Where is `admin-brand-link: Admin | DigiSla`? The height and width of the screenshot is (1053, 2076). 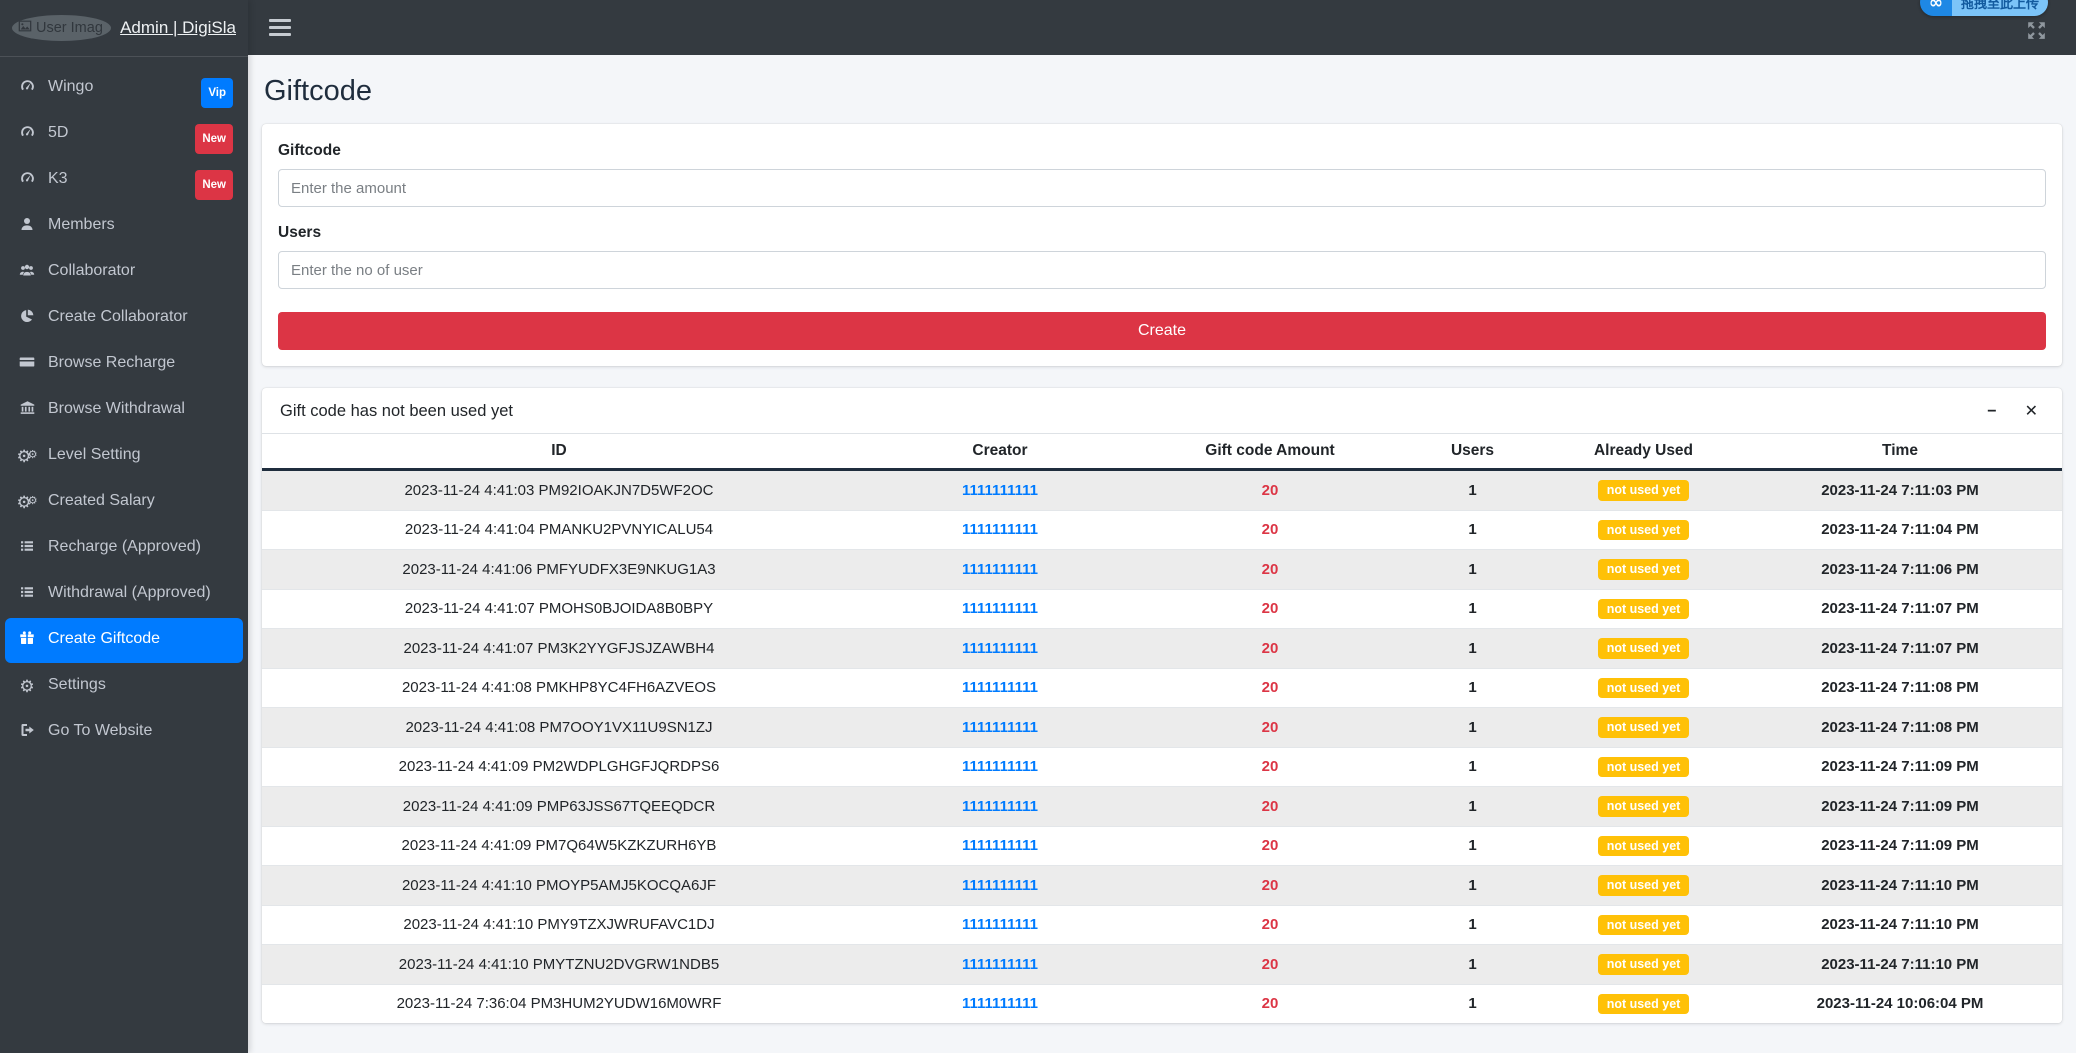 admin-brand-link: Admin | DigiSla is located at coordinates (178, 28).